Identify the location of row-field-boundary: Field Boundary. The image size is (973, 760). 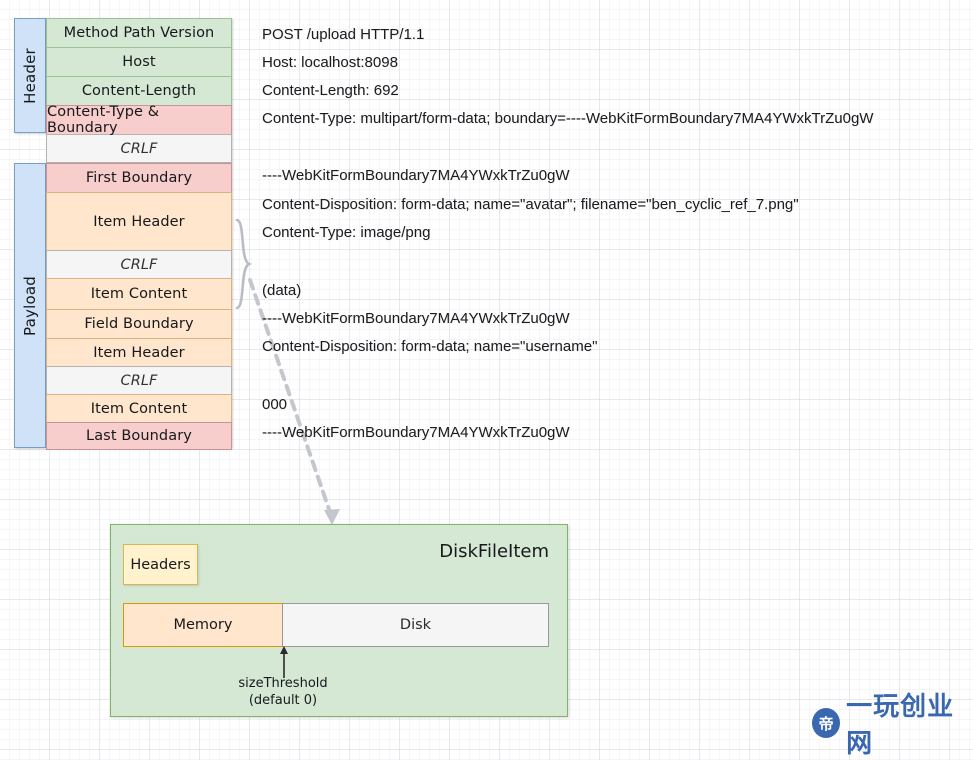
(139, 323).